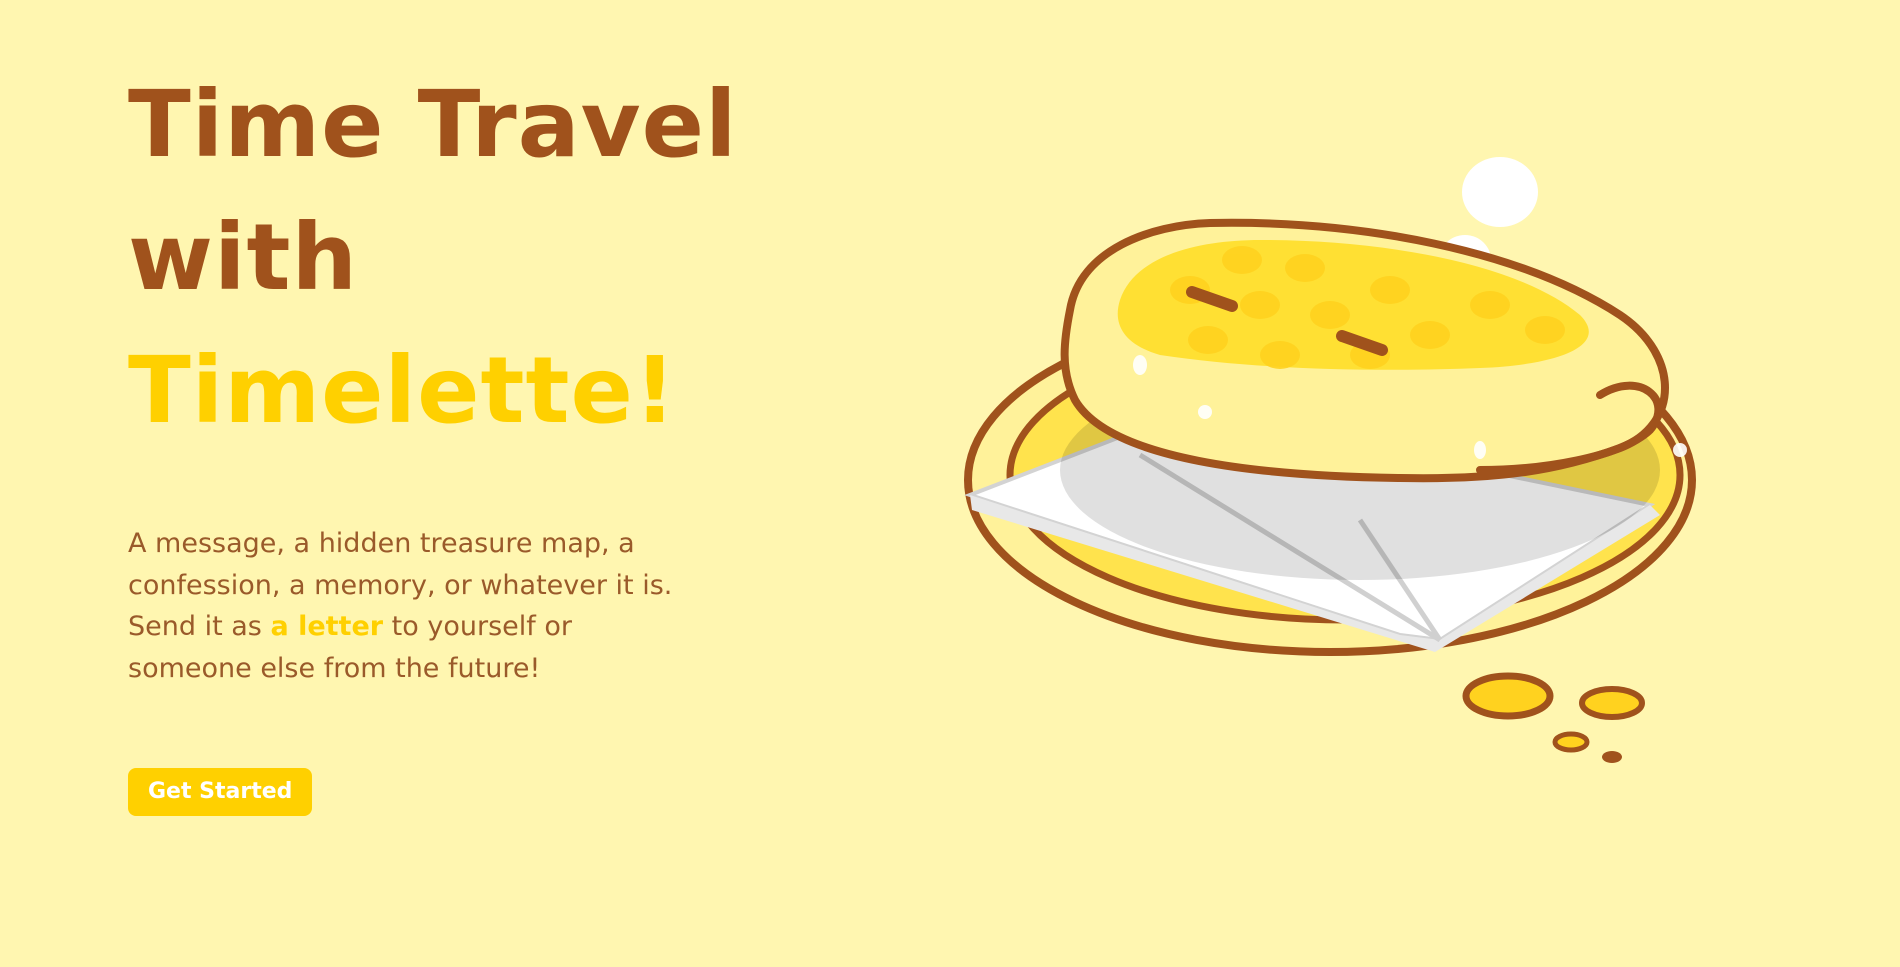  Describe the element at coordinates (433, 124) in the screenshot. I see `headline-line-1: Time Travel` at that location.